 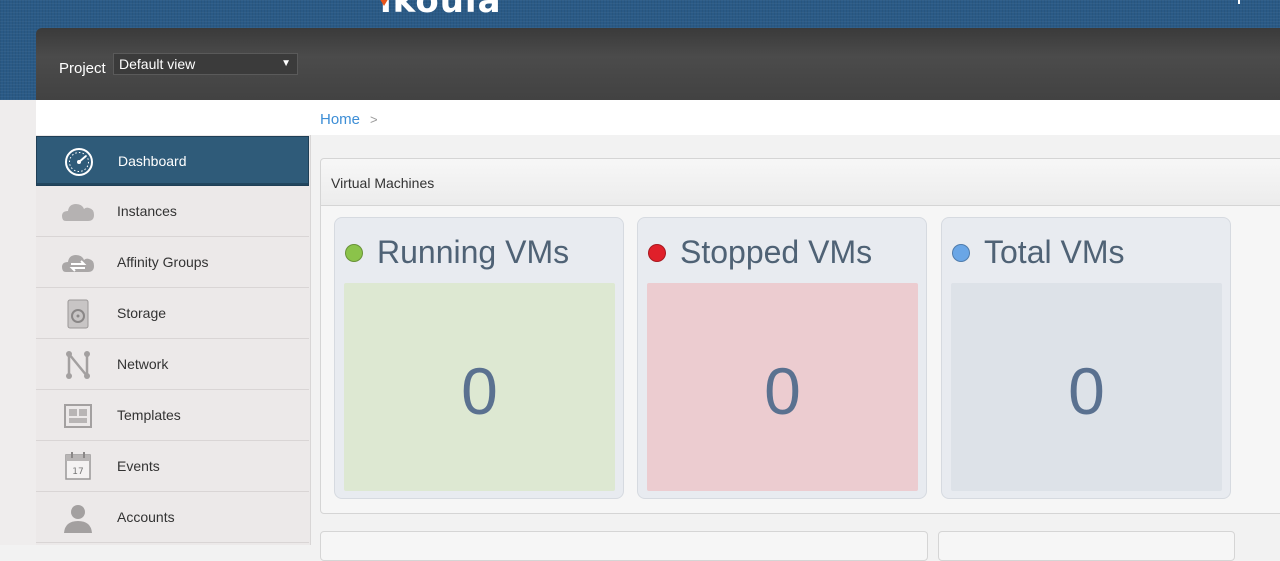 What do you see at coordinates (286, 63) in the screenshot?
I see `dropdown-arrow-icon: ▼` at bounding box center [286, 63].